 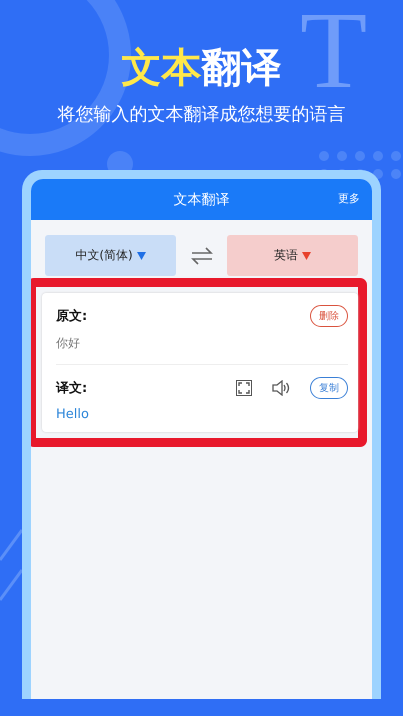 What do you see at coordinates (201, 114) in the screenshot?
I see `subtitle: 将您输入的文本翻译成您想要的语言` at bounding box center [201, 114].